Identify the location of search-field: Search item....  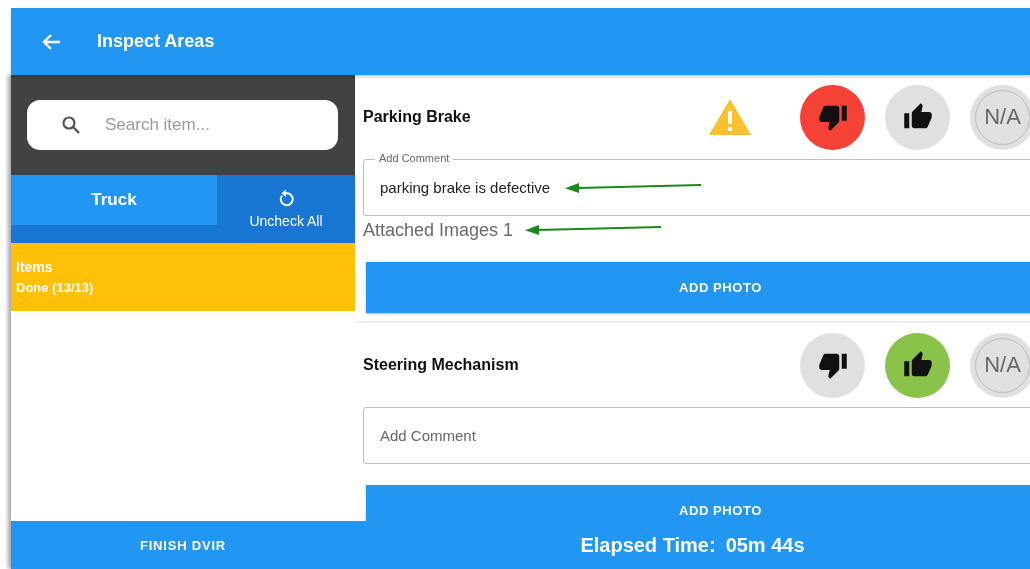
(182, 125).